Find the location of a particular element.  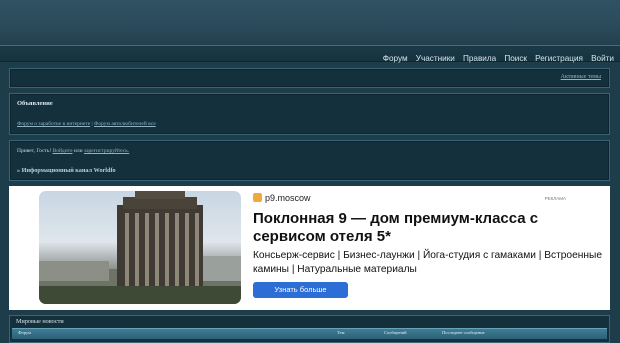

table-header: Форум Тем Сообщений Последнее сообщение is located at coordinates (309, 333).